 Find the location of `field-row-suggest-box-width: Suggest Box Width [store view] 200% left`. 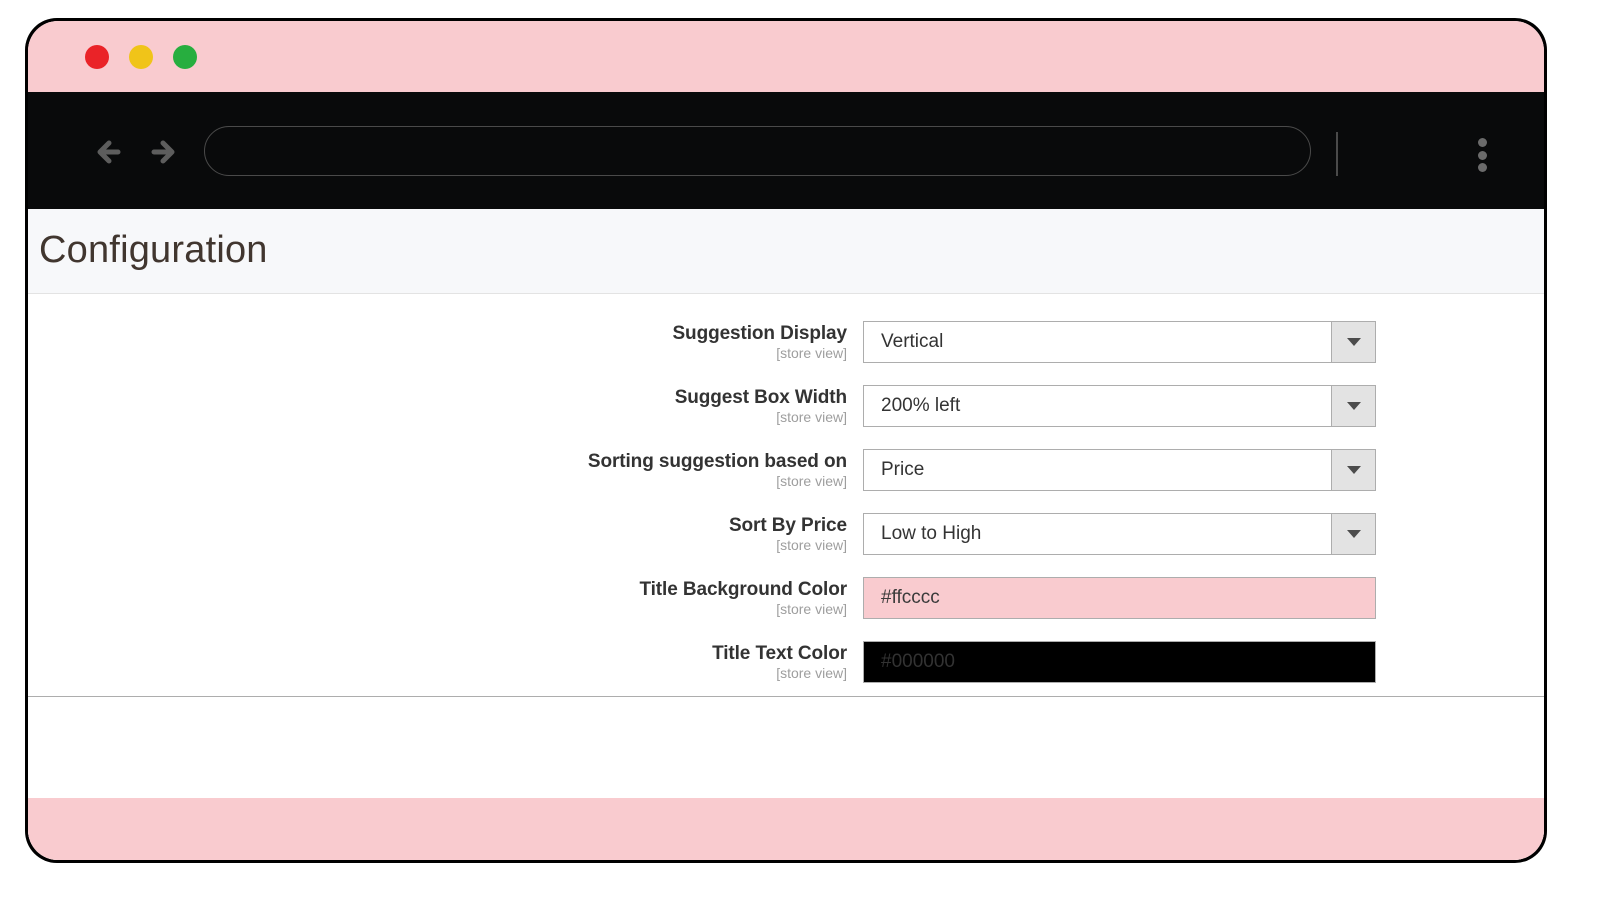

field-row-suggest-box-width: Suggest Box Width [store view] 200% left is located at coordinates (786, 406).